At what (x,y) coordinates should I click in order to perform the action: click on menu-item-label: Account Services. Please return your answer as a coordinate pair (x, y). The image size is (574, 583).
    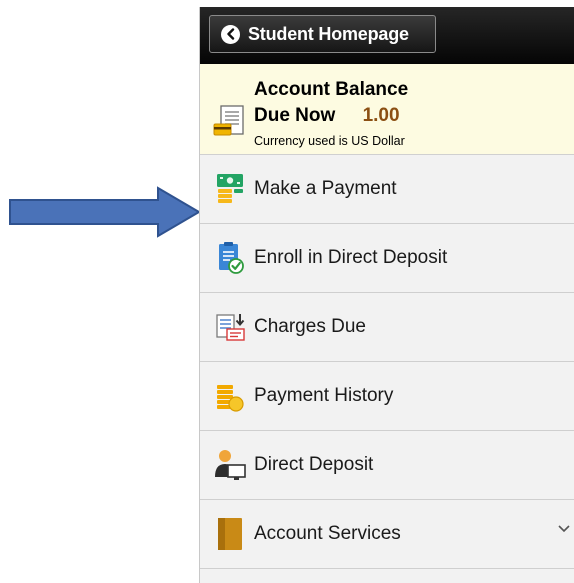
    Looking at the image, I should click on (327, 533).